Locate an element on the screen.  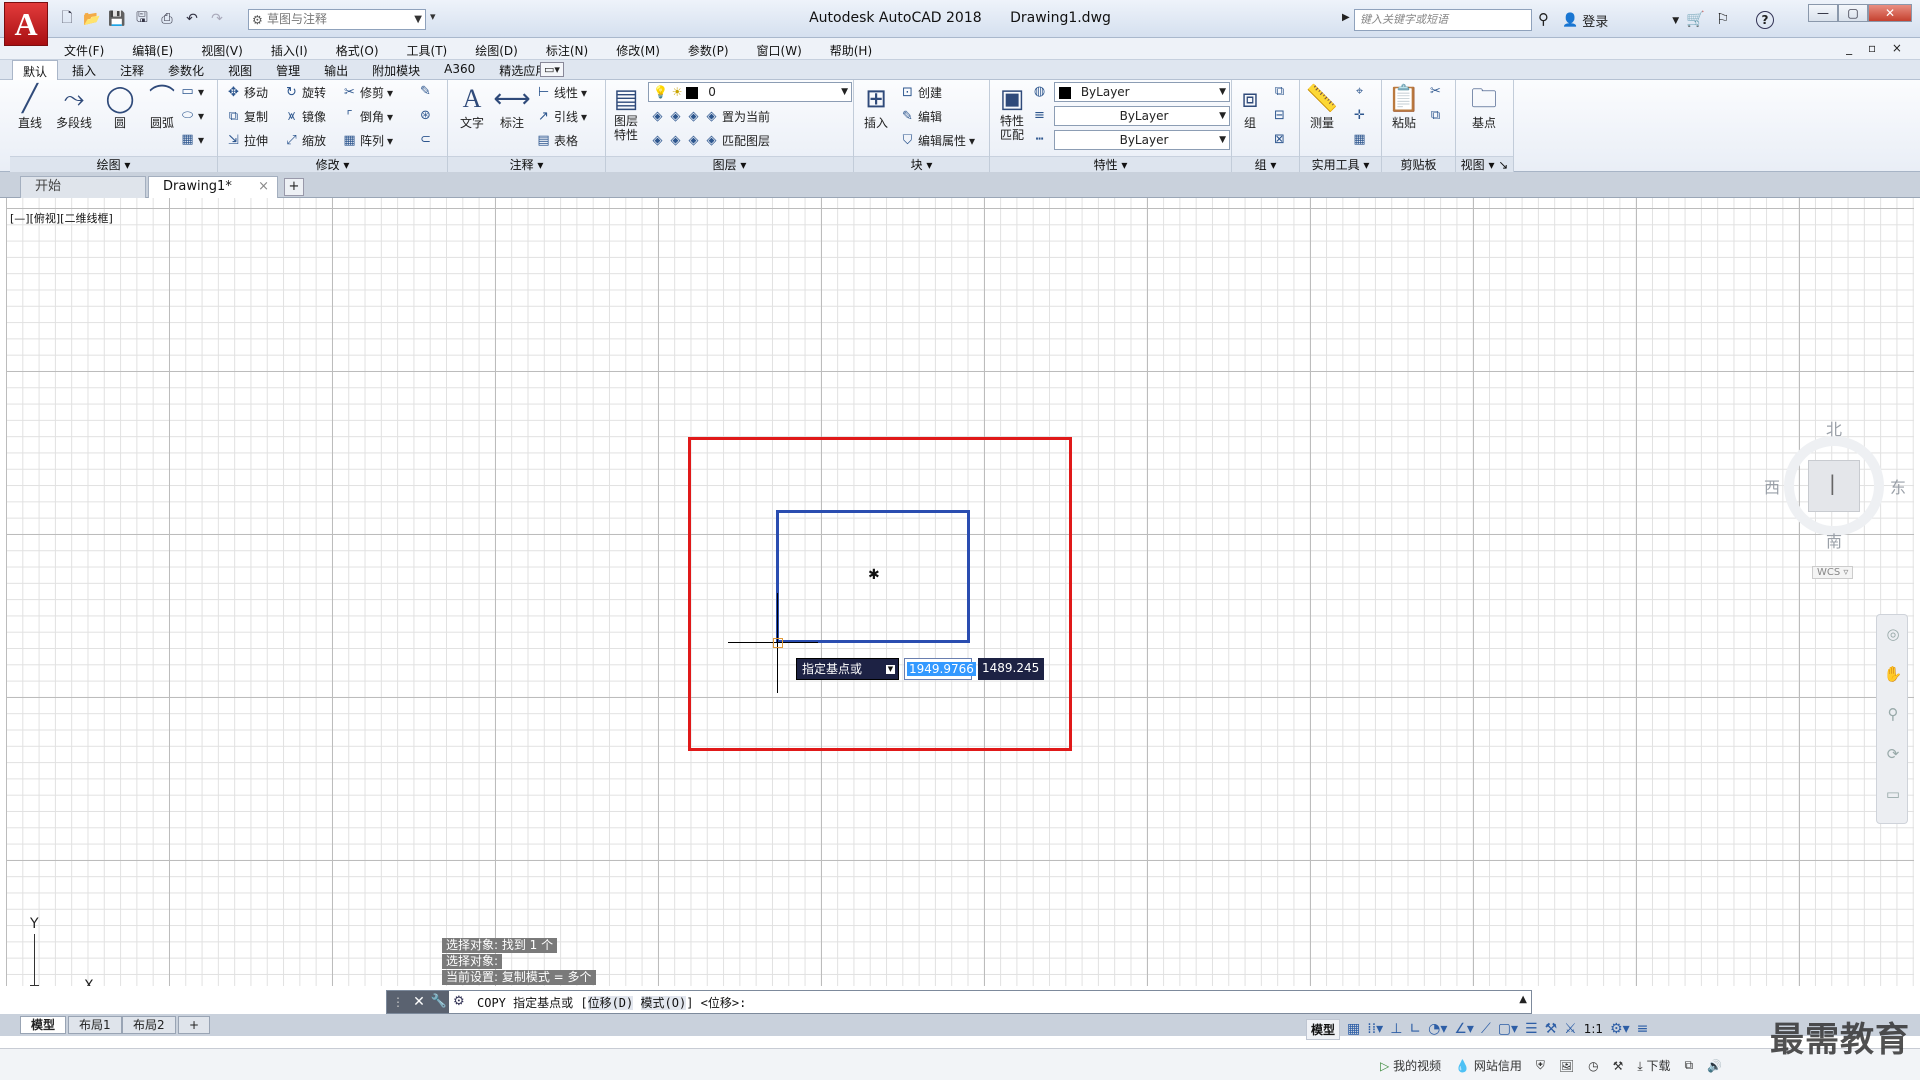
panel-draw-title: 绘图 ▾ is located at coordinates (113, 164).